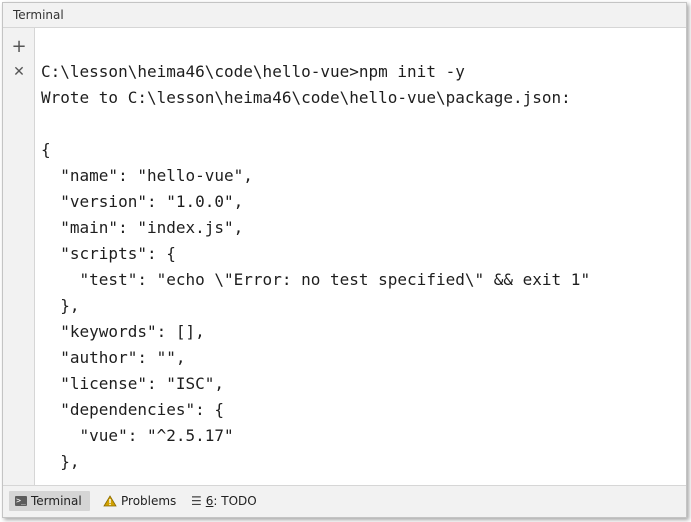  Describe the element at coordinates (21, 501) in the screenshot. I see `terminal-icon: >_` at that location.